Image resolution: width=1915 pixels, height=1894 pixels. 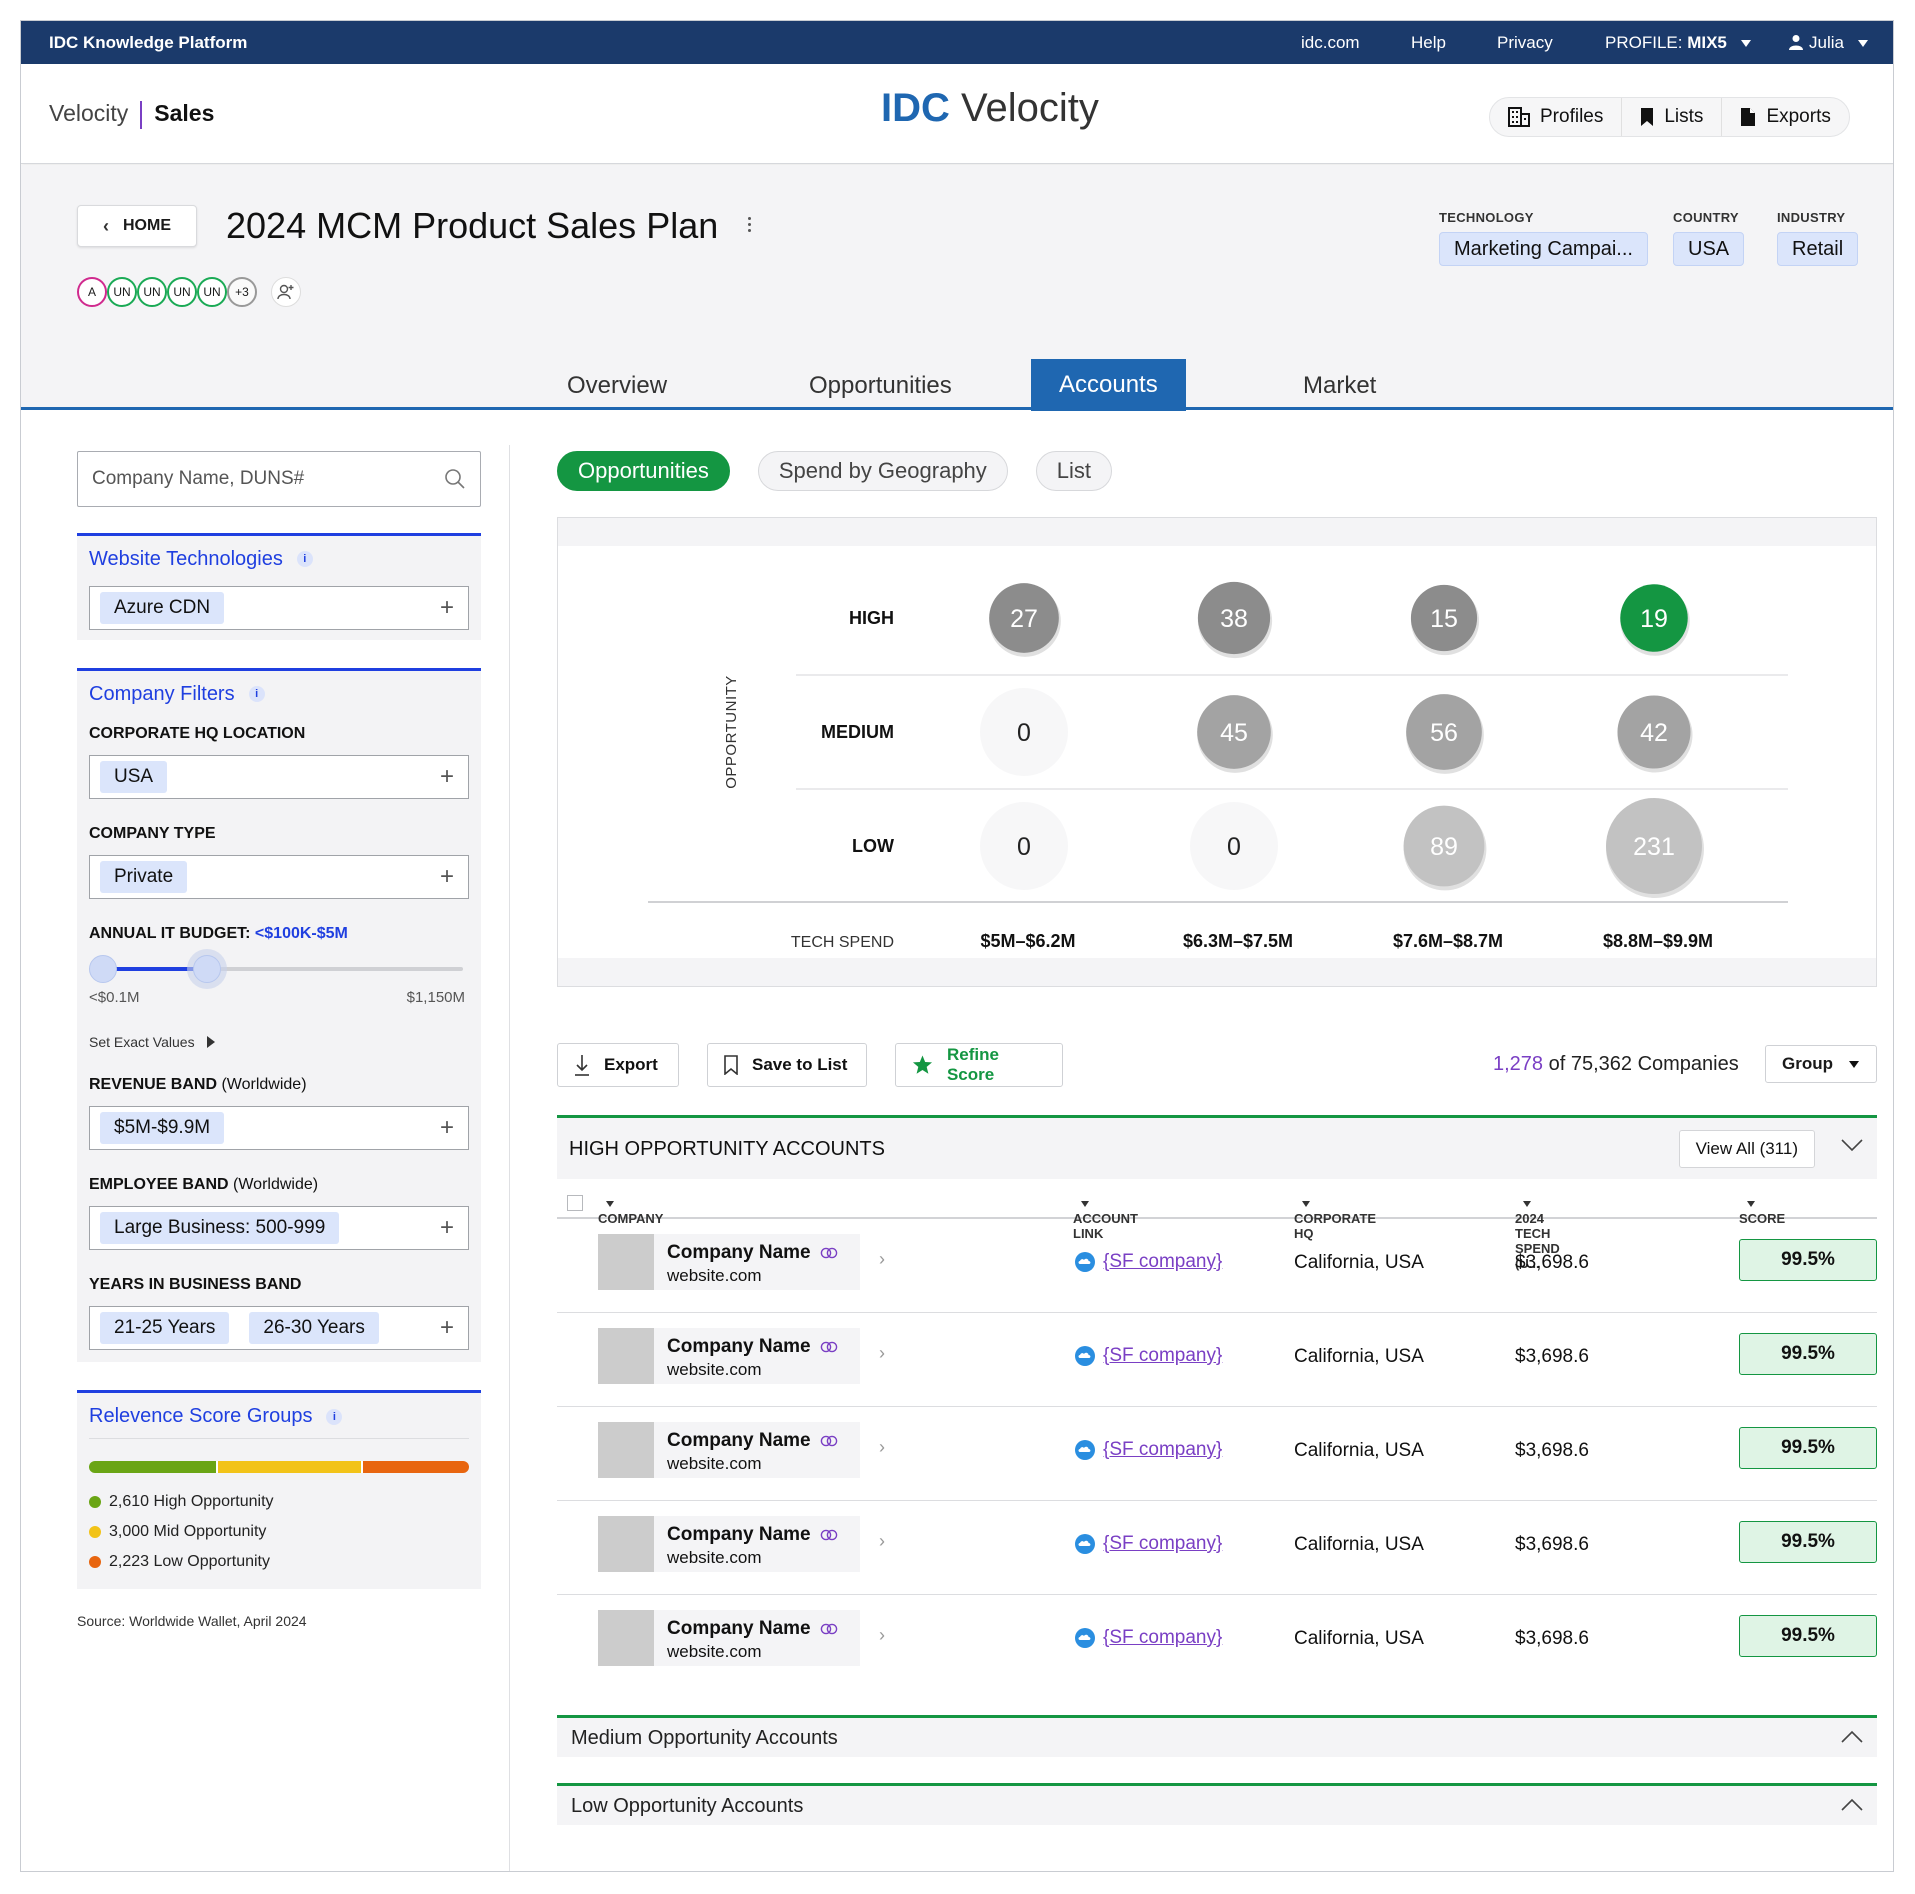 I want to click on slider-min-handle, so click(x=103, y=969).